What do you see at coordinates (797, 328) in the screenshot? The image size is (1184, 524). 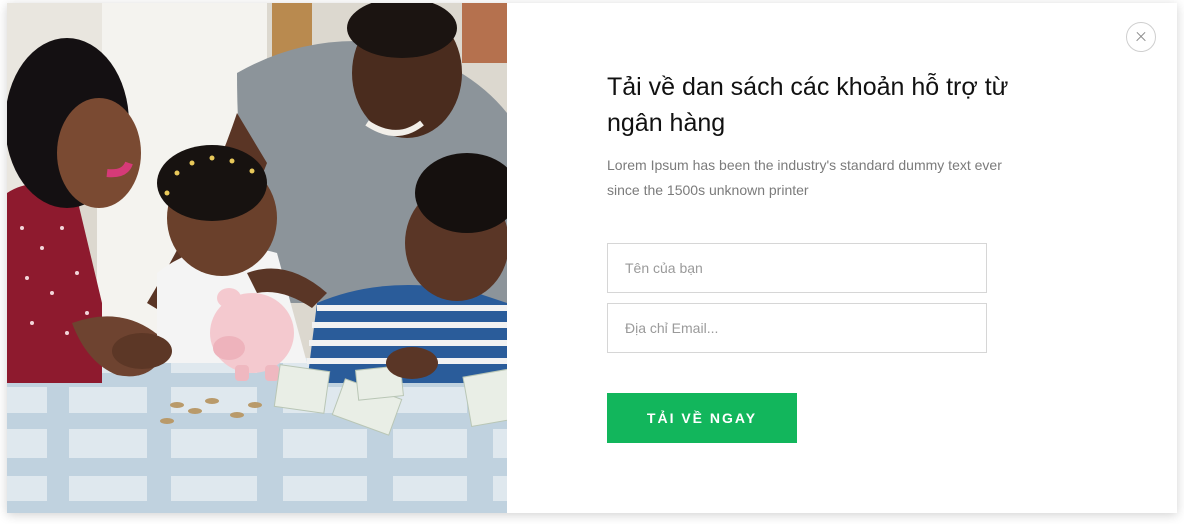 I see `email-input` at bounding box center [797, 328].